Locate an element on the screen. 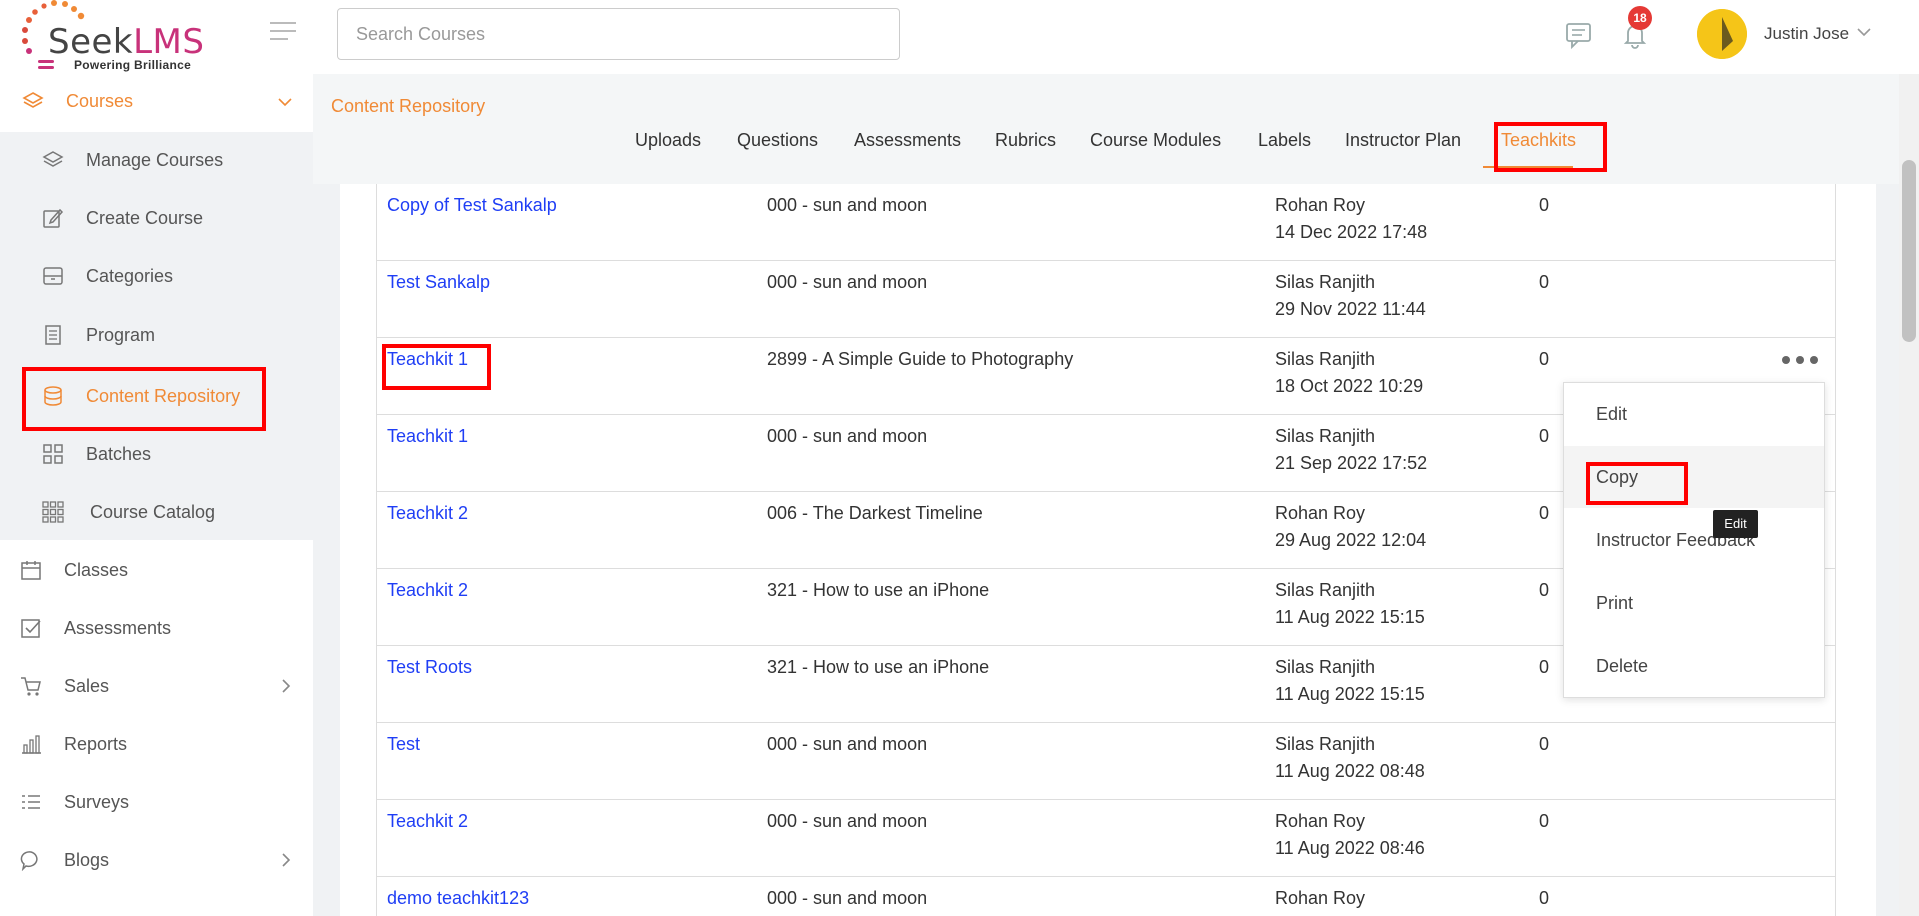  sidebar-item-label: Program is located at coordinates (121, 334).